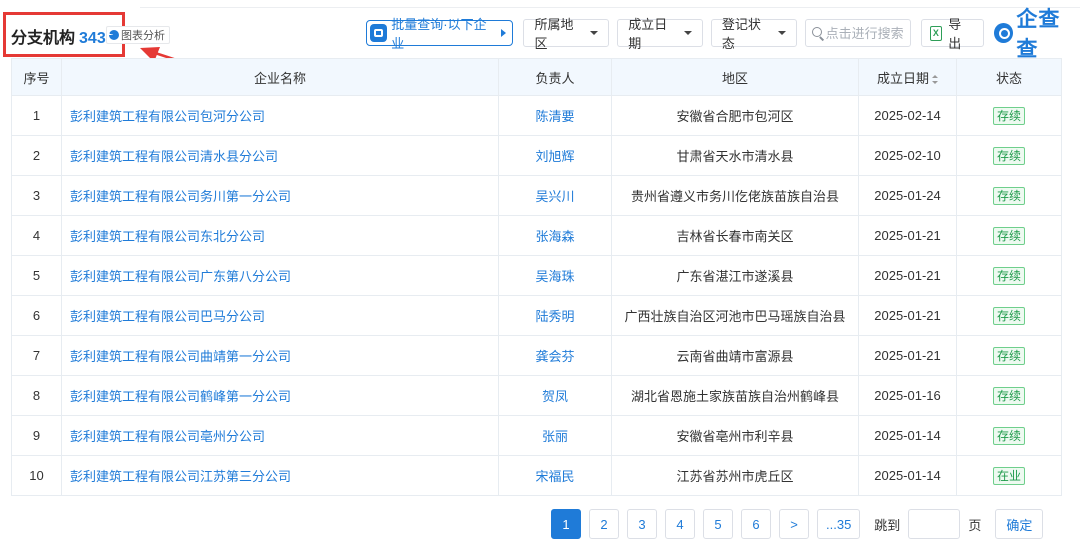  I want to click on export-button: X 导出, so click(952, 34).